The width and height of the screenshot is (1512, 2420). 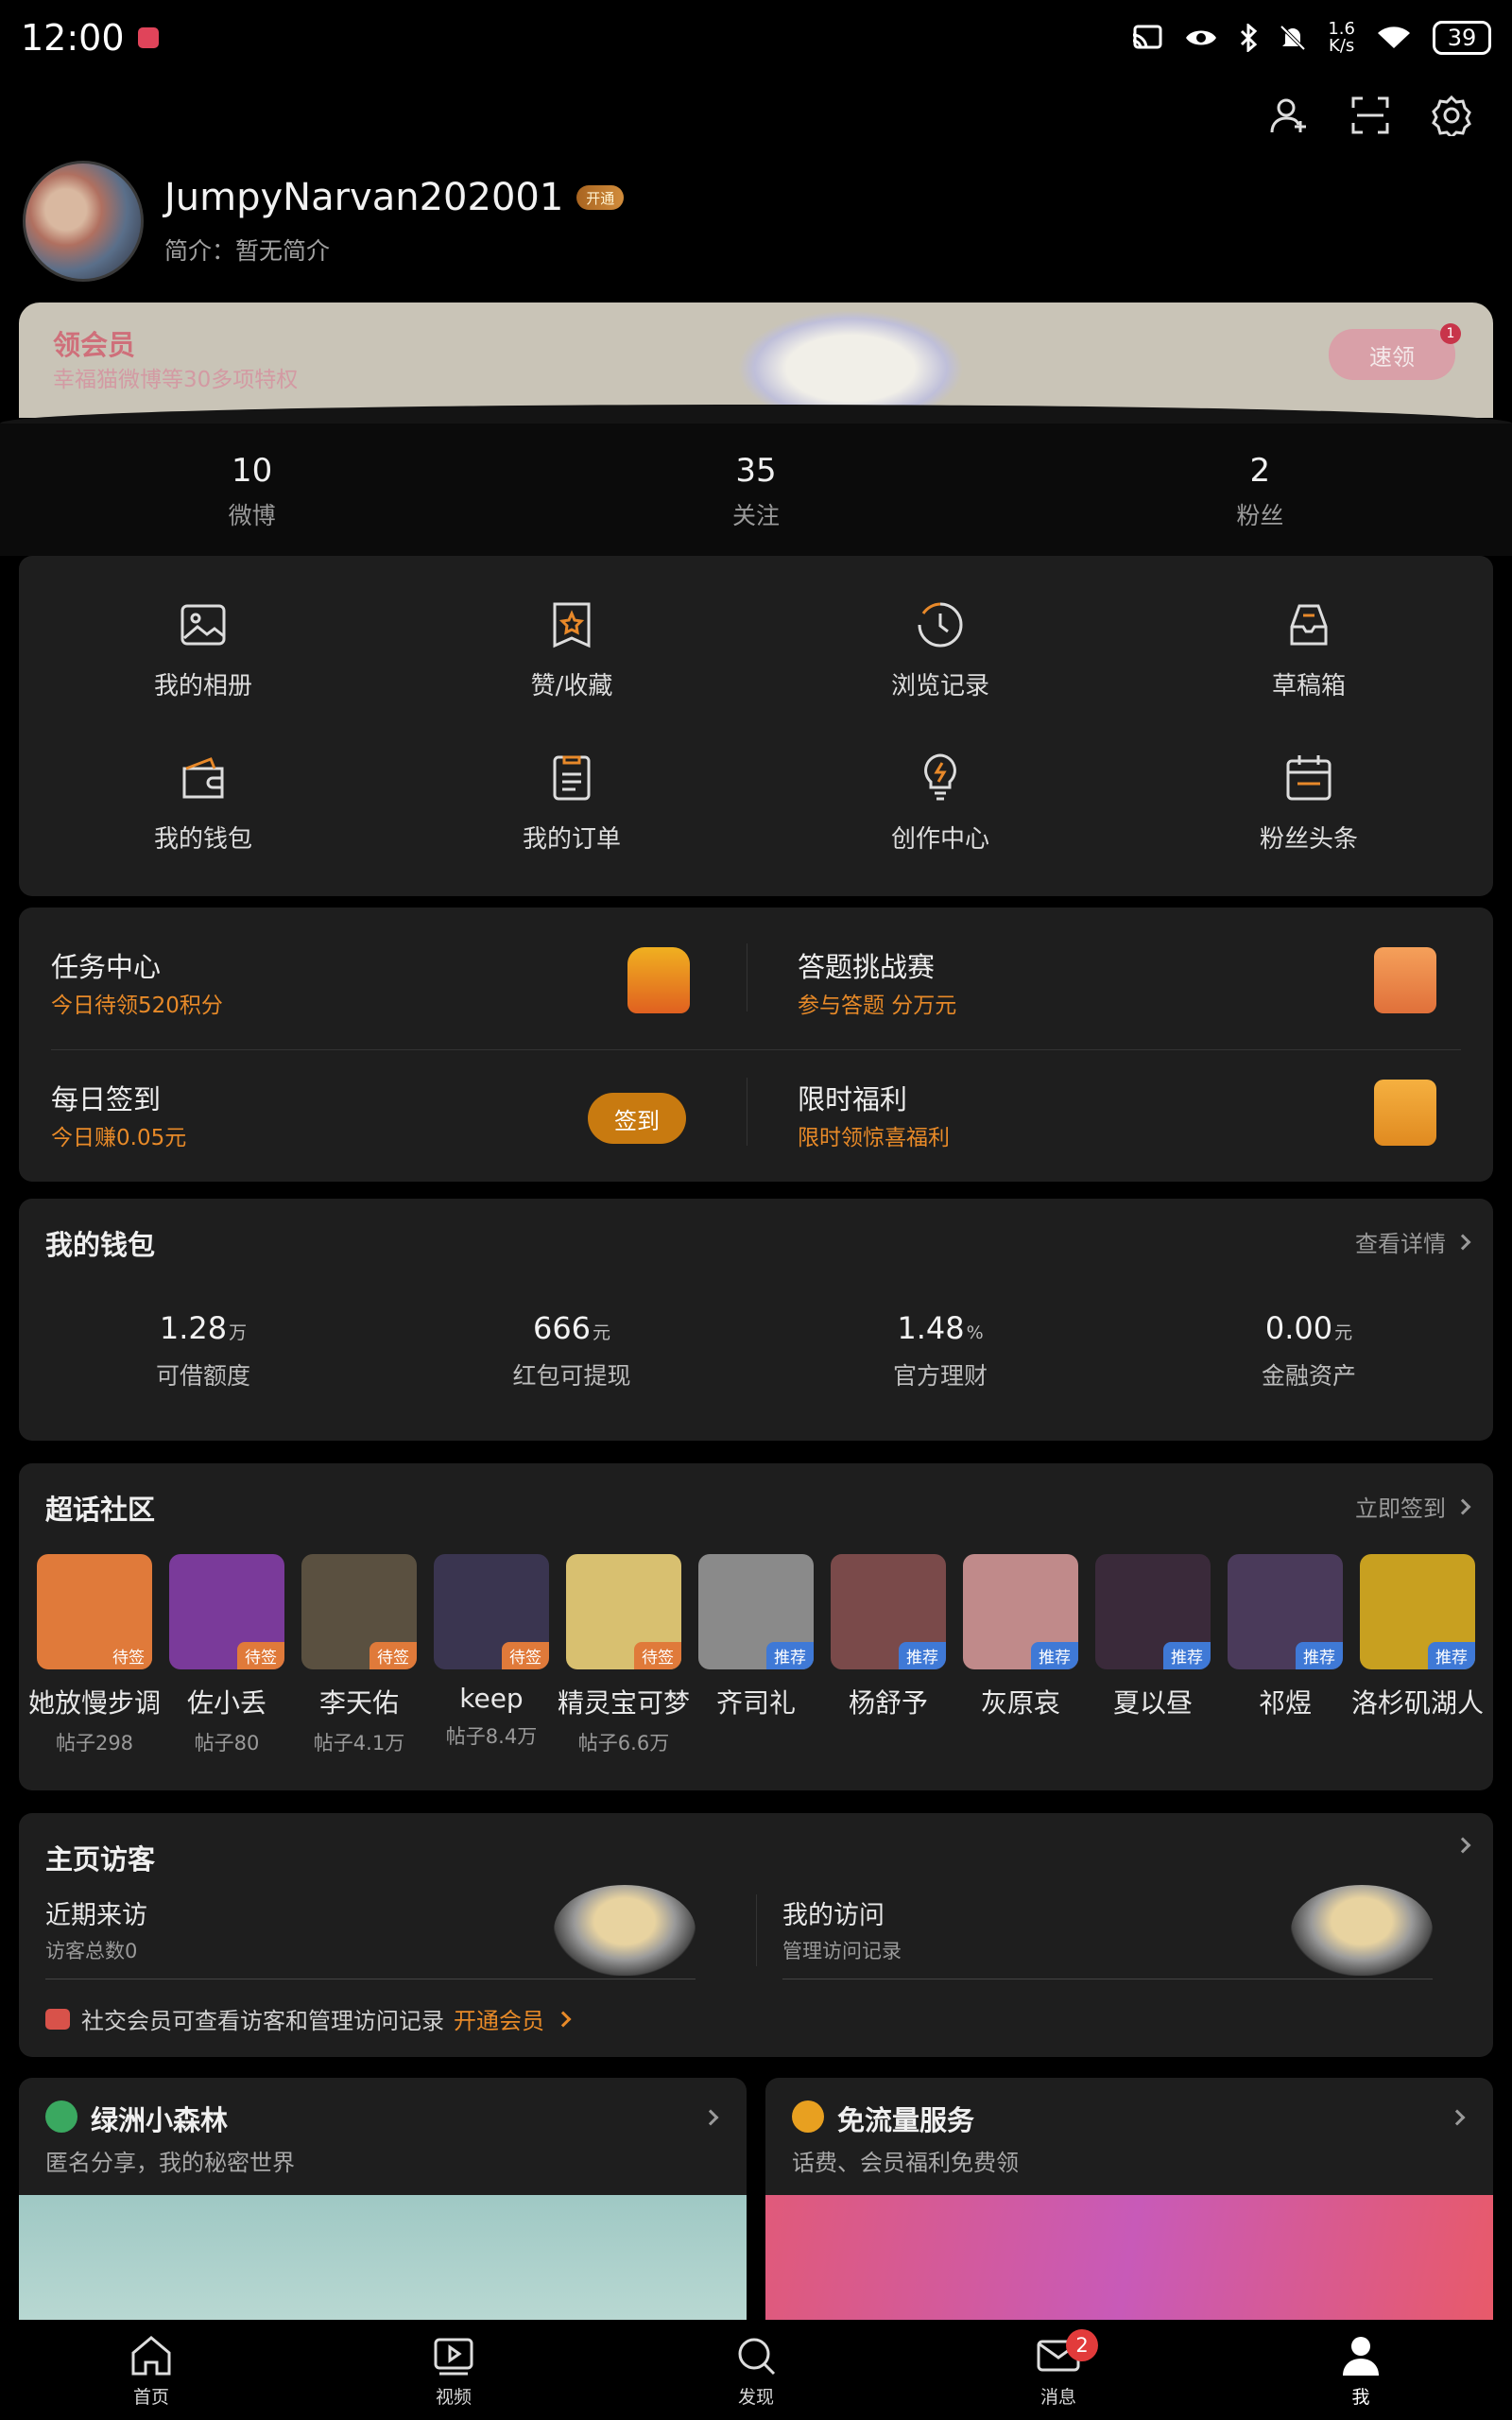 What do you see at coordinates (1115, 1101) in the screenshot?
I see `limited-benefits: 限时福利 限时领惊喜福利` at bounding box center [1115, 1101].